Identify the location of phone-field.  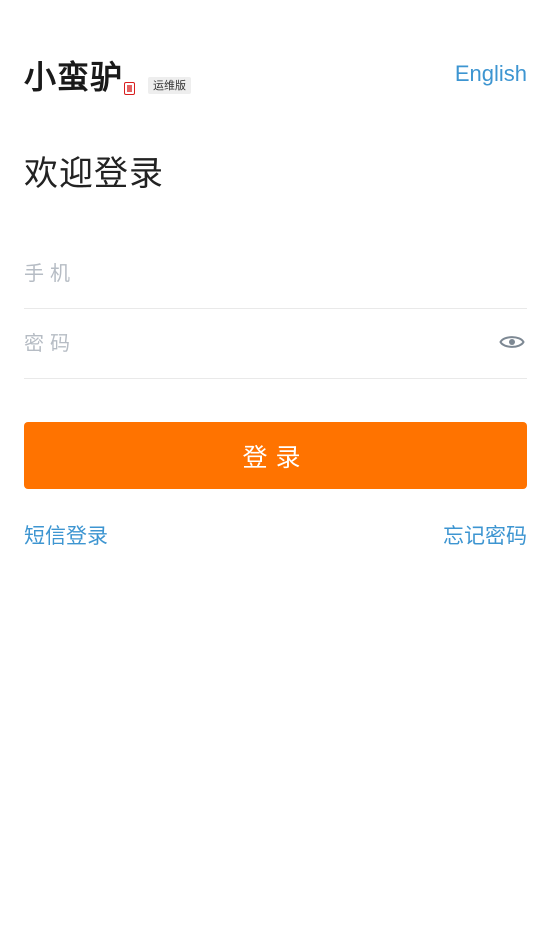
(275, 273).